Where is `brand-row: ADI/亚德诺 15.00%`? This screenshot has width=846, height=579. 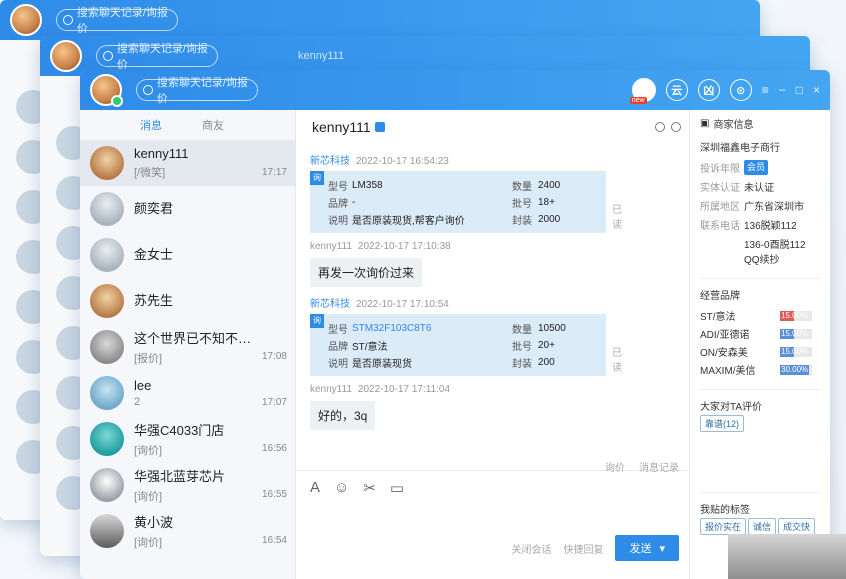
brand-row: ADI/亚德诺 15.00% is located at coordinates (760, 333).